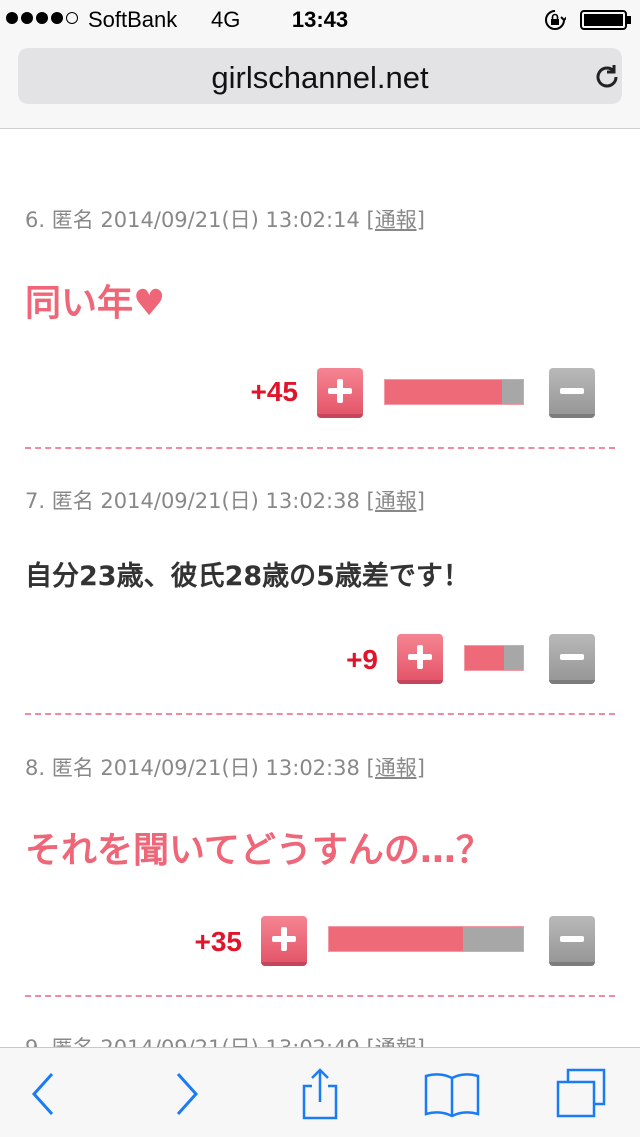 The image size is (640, 1137). What do you see at coordinates (133, 19) in the screenshot?
I see `carrier-name: SoftBank` at bounding box center [133, 19].